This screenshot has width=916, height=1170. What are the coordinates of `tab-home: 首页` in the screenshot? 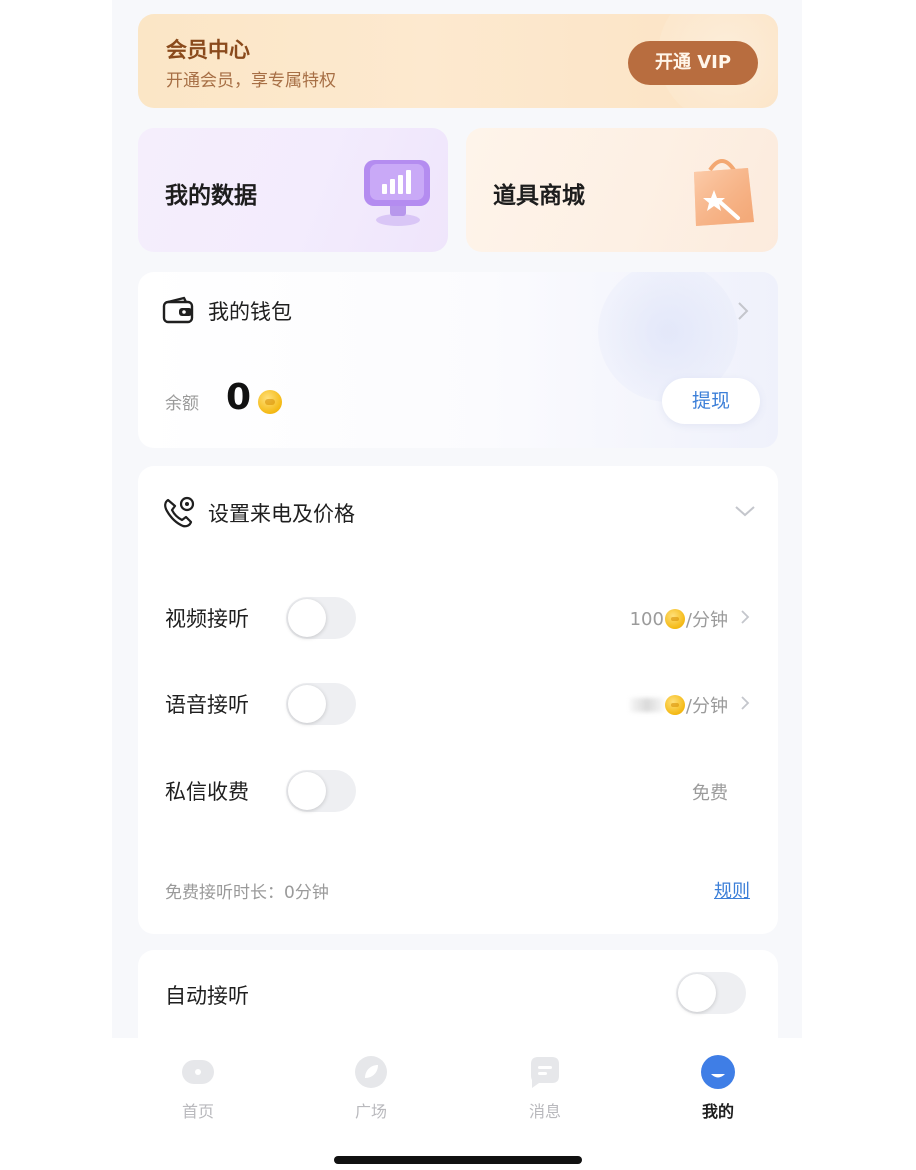 It's located at (198, 1088).